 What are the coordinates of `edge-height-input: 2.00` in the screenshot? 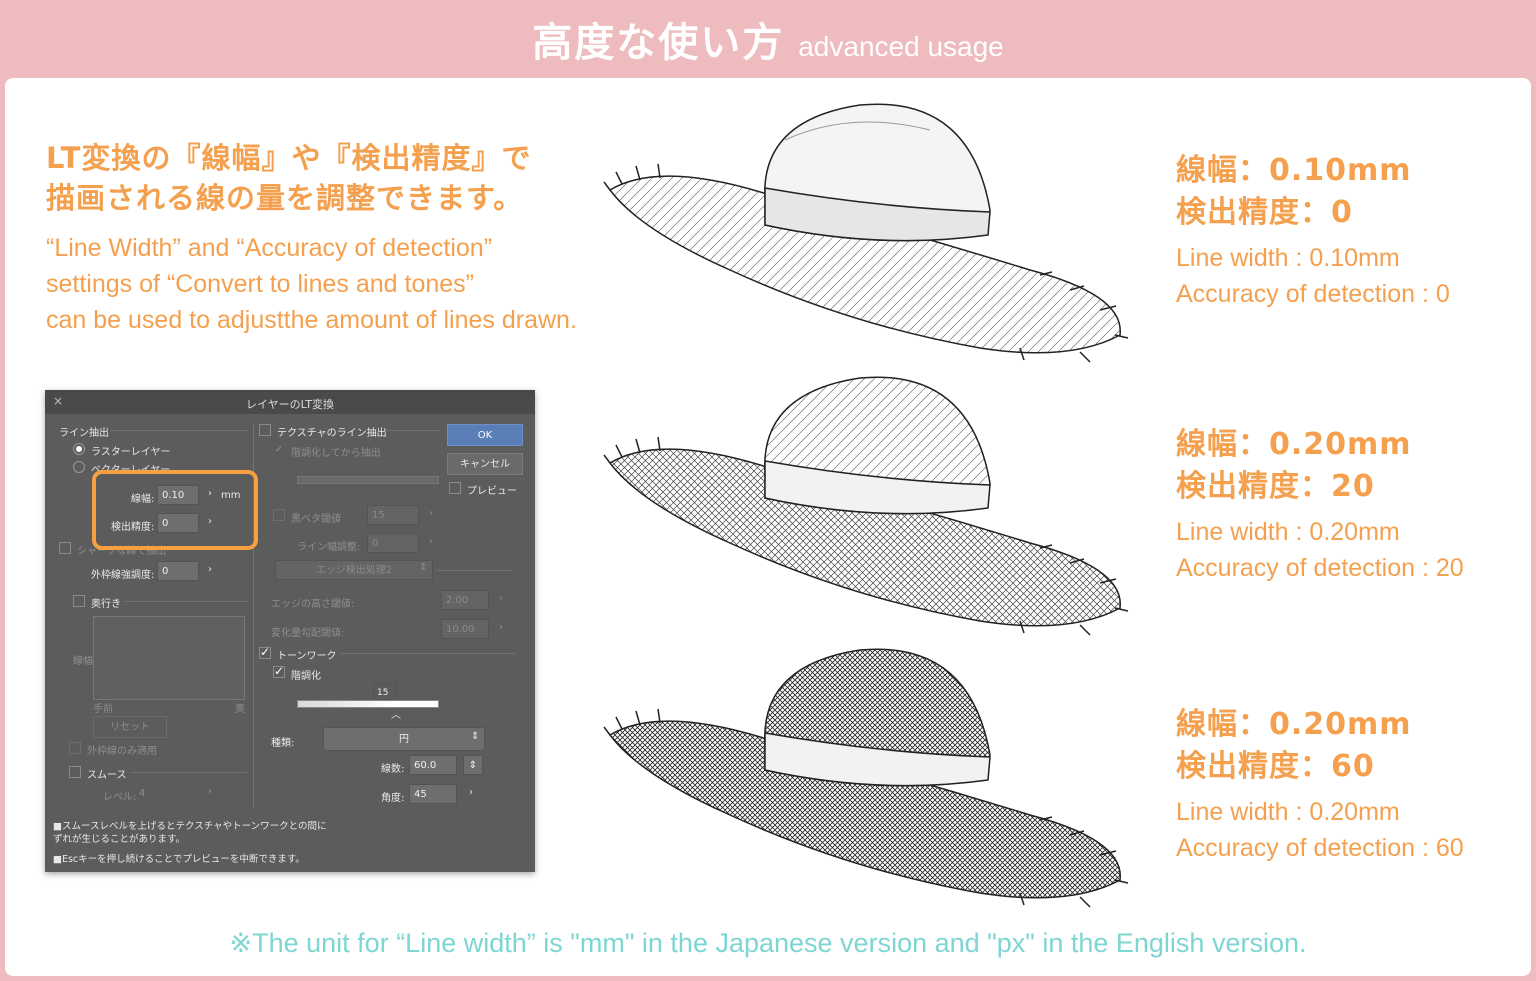 It's located at (465, 600).